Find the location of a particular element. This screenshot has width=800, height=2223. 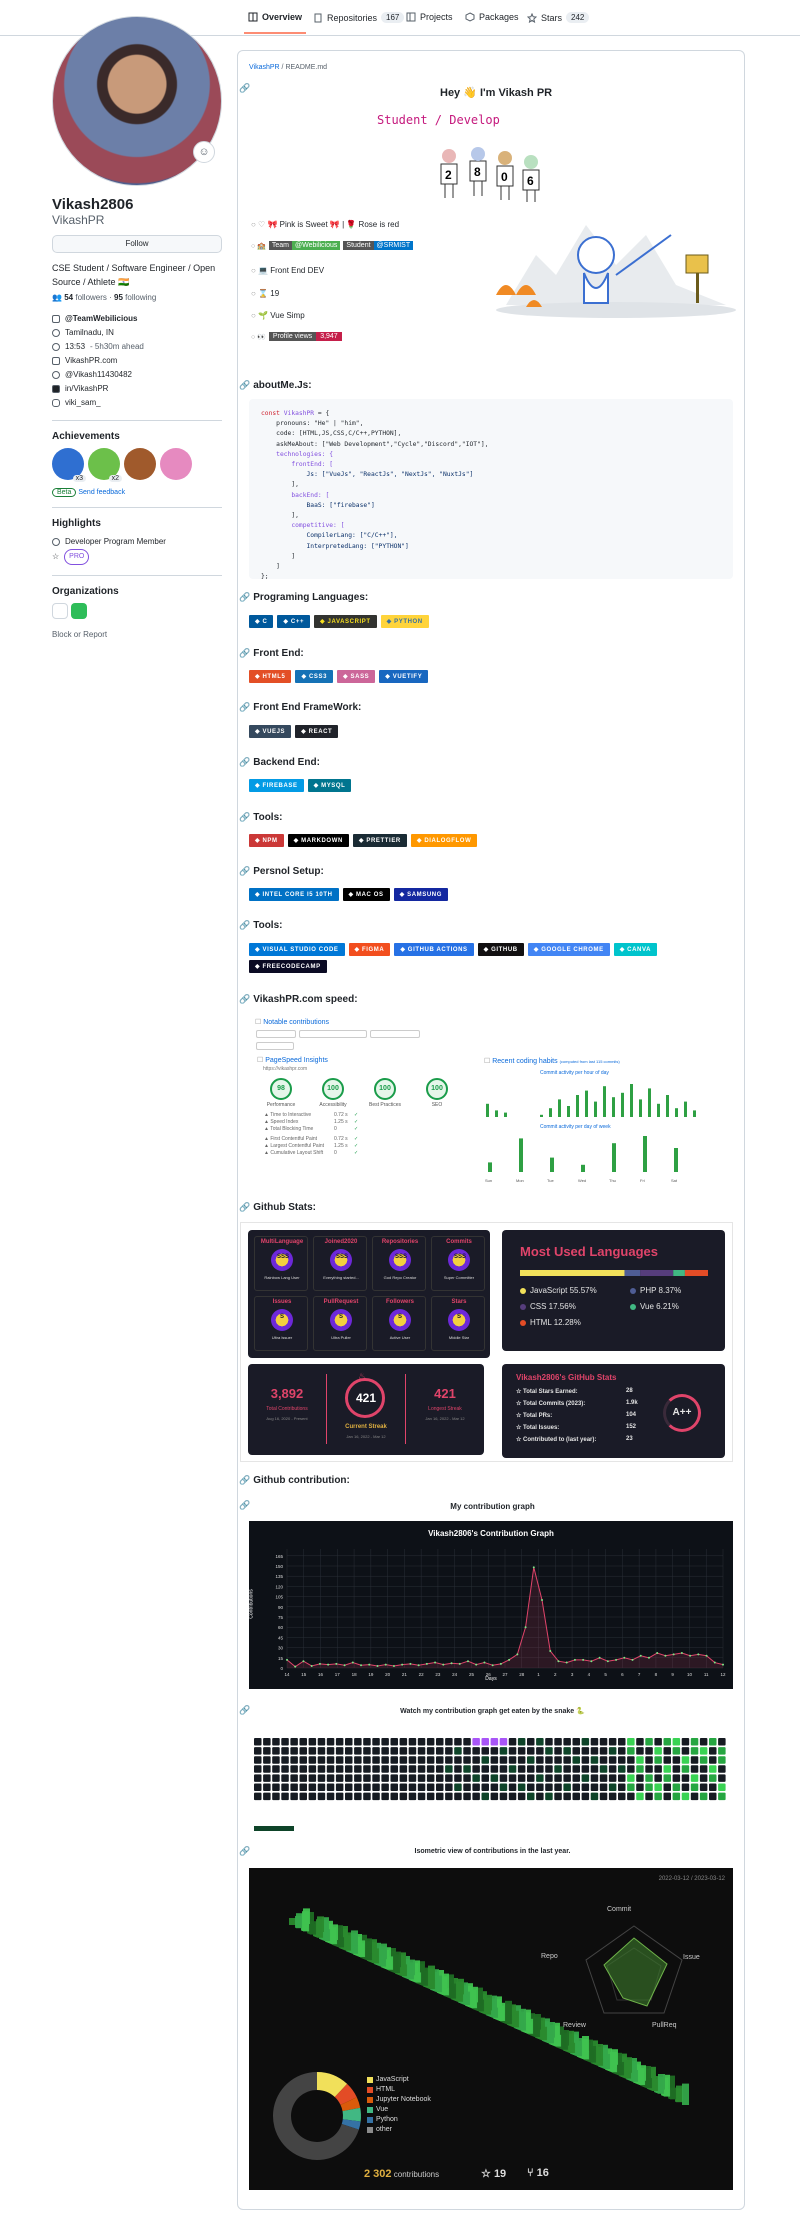

week-bar is located at coordinates (676, 1160).